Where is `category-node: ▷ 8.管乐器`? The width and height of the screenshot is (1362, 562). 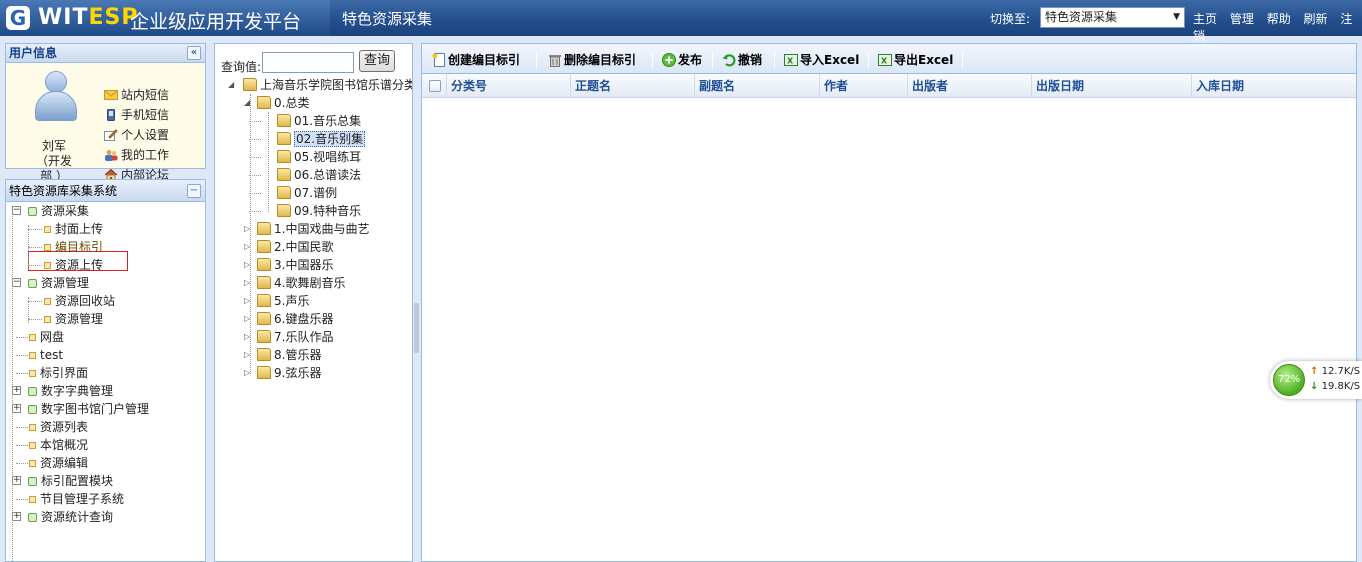 category-node: ▷ 8.管乐器 is located at coordinates (283, 355).